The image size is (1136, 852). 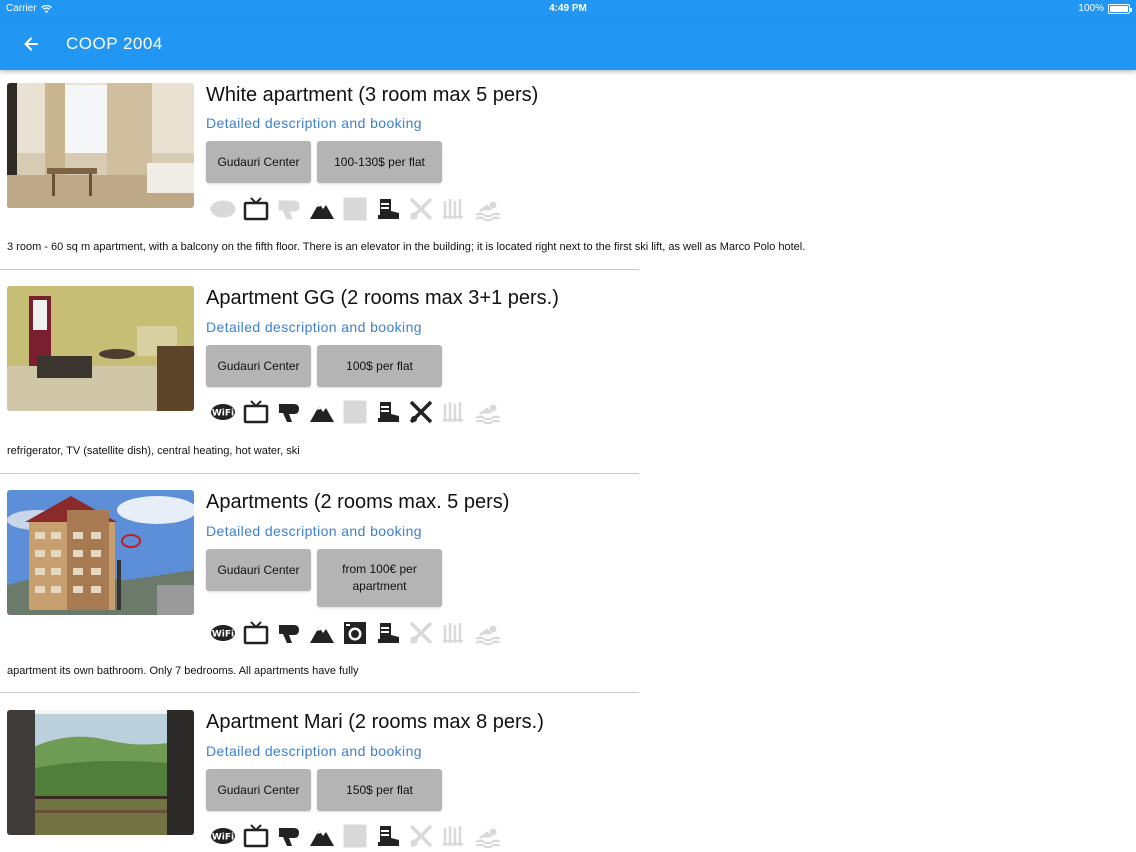 What do you see at coordinates (382, 298) in the screenshot?
I see `listing-title: Apartment GG (2 rooms max 3+1 pers.)` at bounding box center [382, 298].